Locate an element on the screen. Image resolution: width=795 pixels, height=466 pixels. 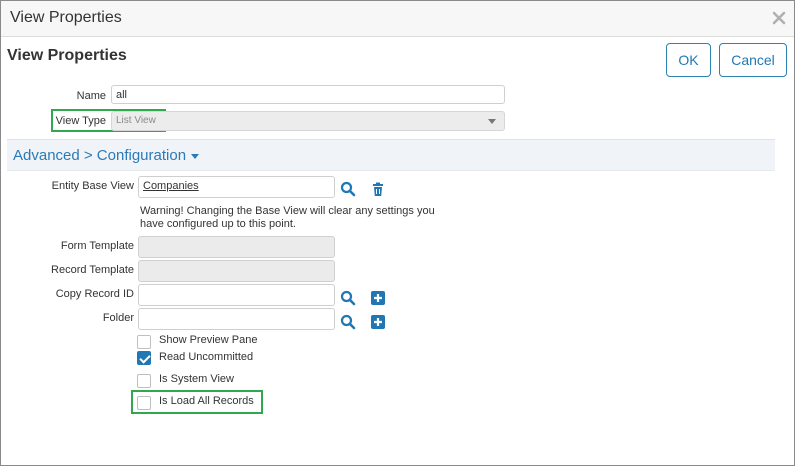
entity-base-view-link: Companies is located at coordinates (171, 186).